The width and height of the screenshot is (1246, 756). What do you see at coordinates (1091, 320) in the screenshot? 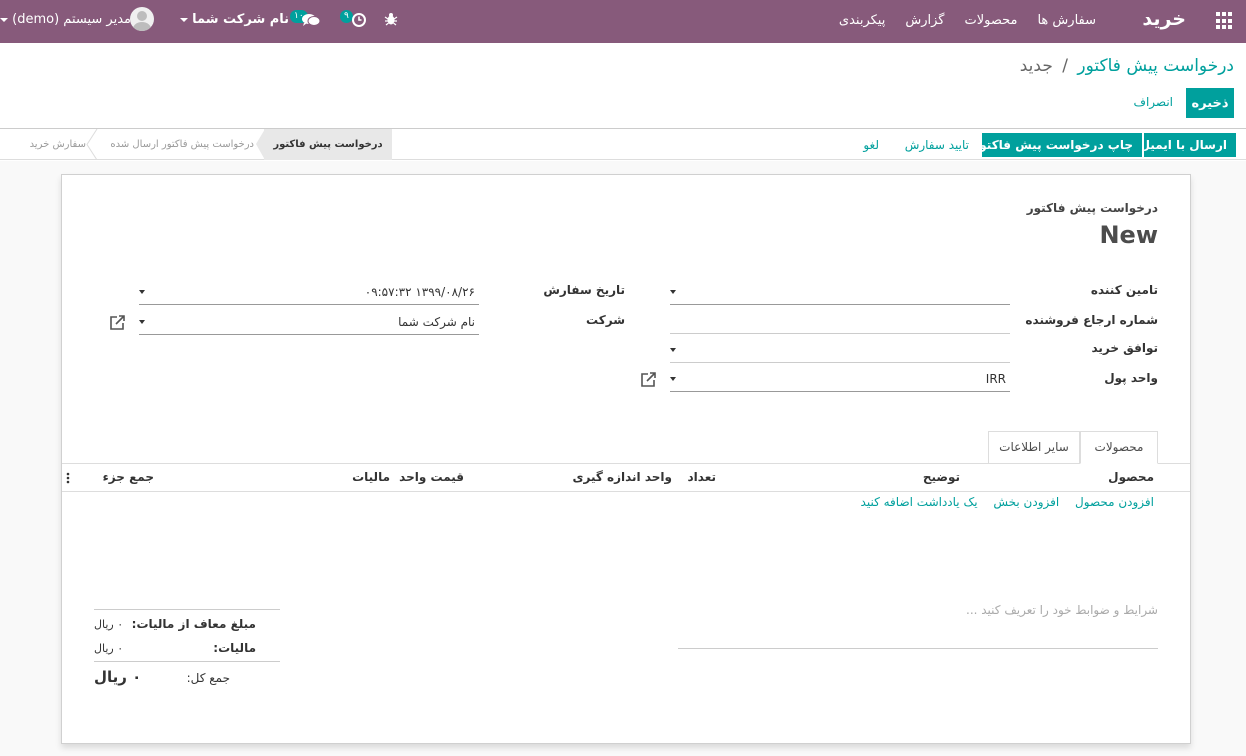
I see `vendor-reference-label: شماره ارجاع فروشنده` at bounding box center [1091, 320].